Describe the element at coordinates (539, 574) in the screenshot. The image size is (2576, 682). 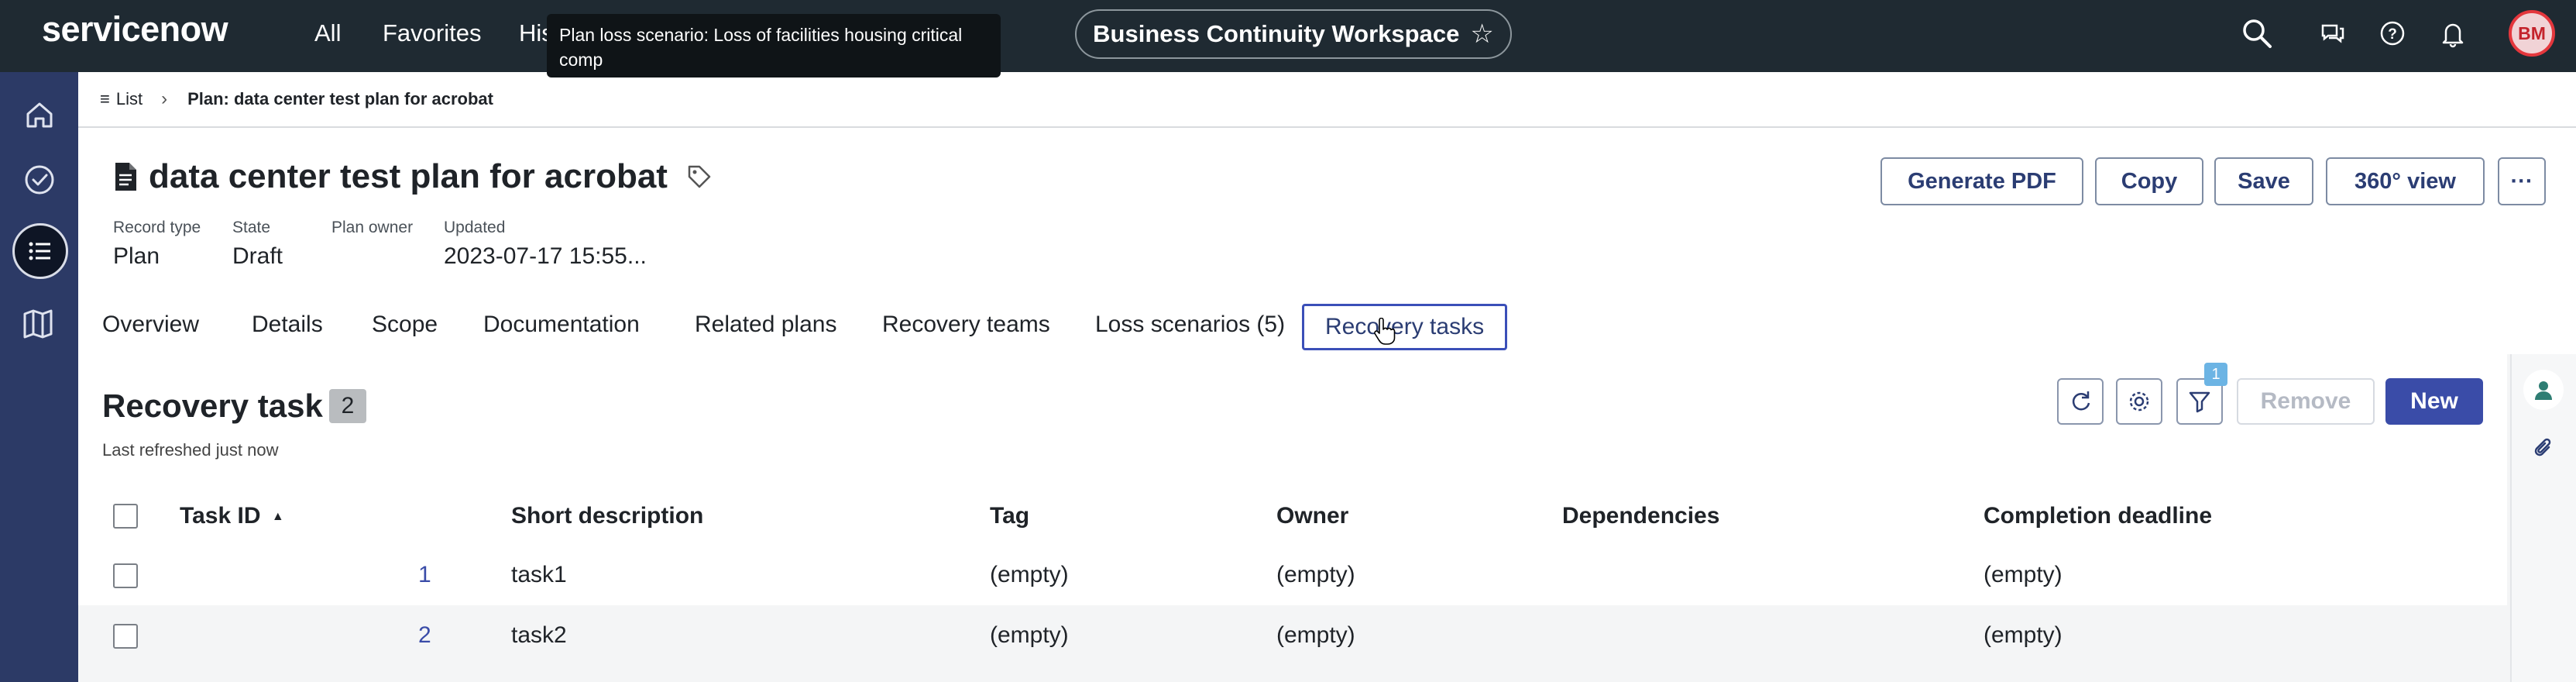
I see `short-description-cell: task1` at that location.